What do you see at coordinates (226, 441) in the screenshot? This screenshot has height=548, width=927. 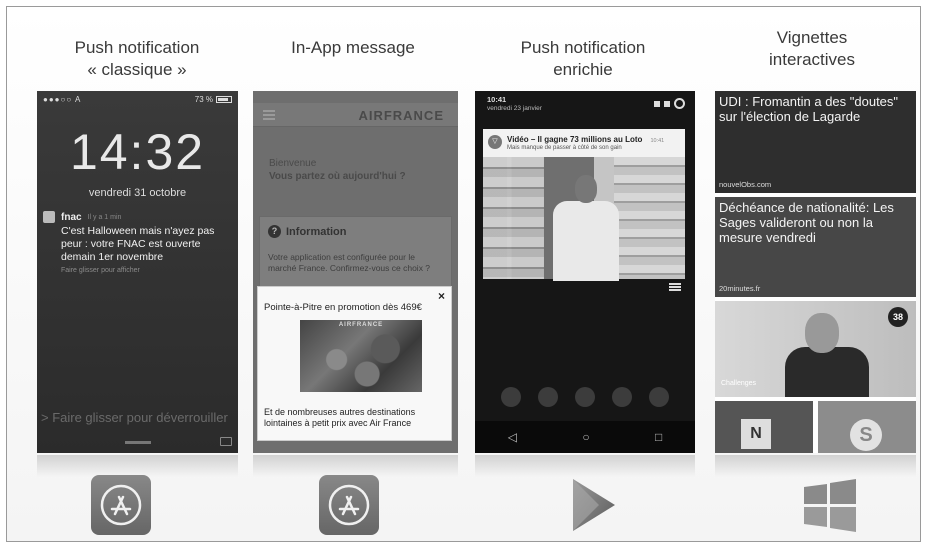 I see `camera-icon` at bounding box center [226, 441].